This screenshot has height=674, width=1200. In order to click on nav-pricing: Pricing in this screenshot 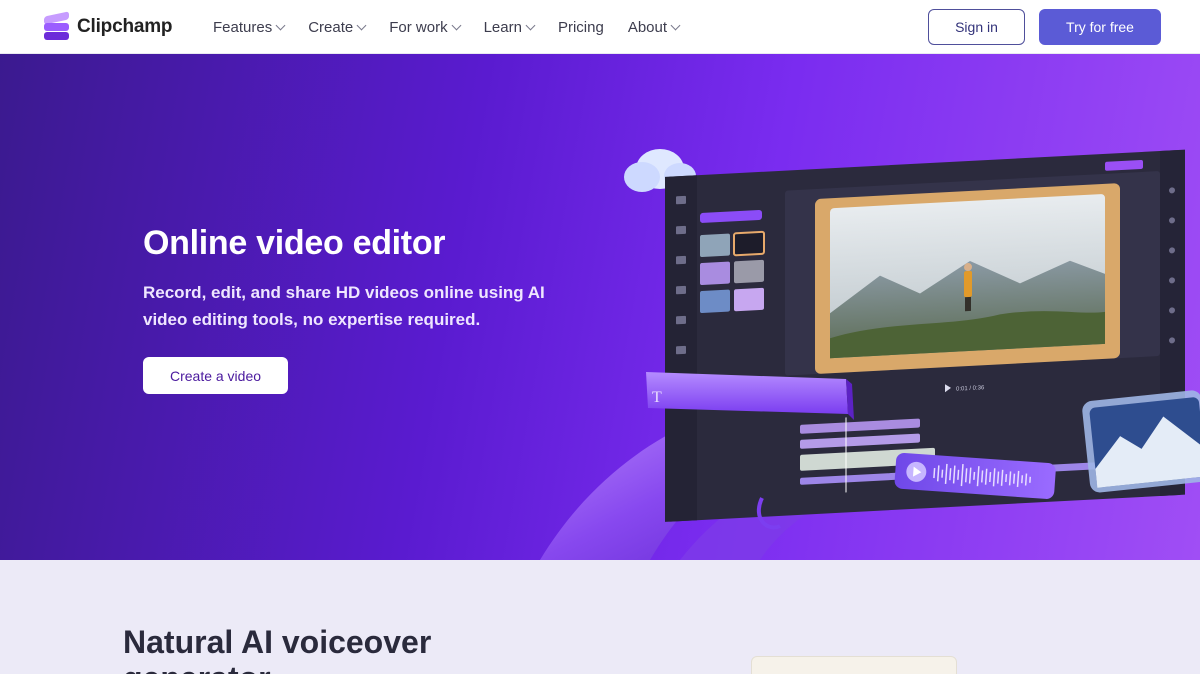, I will do `click(581, 27)`.